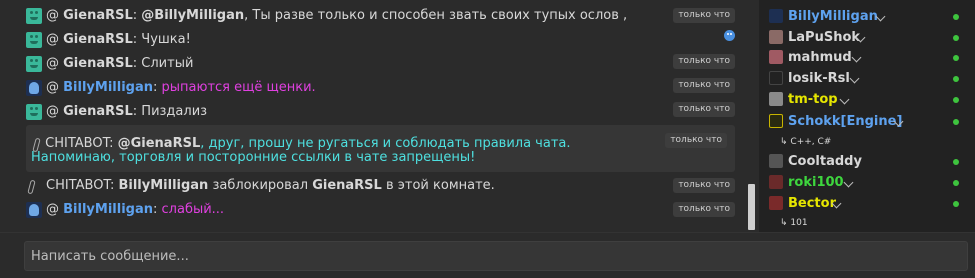 Image resolution: width=975 pixels, height=278 pixels. What do you see at coordinates (825, 161) in the screenshot?
I see `user-name: Cooltaddy` at bounding box center [825, 161].